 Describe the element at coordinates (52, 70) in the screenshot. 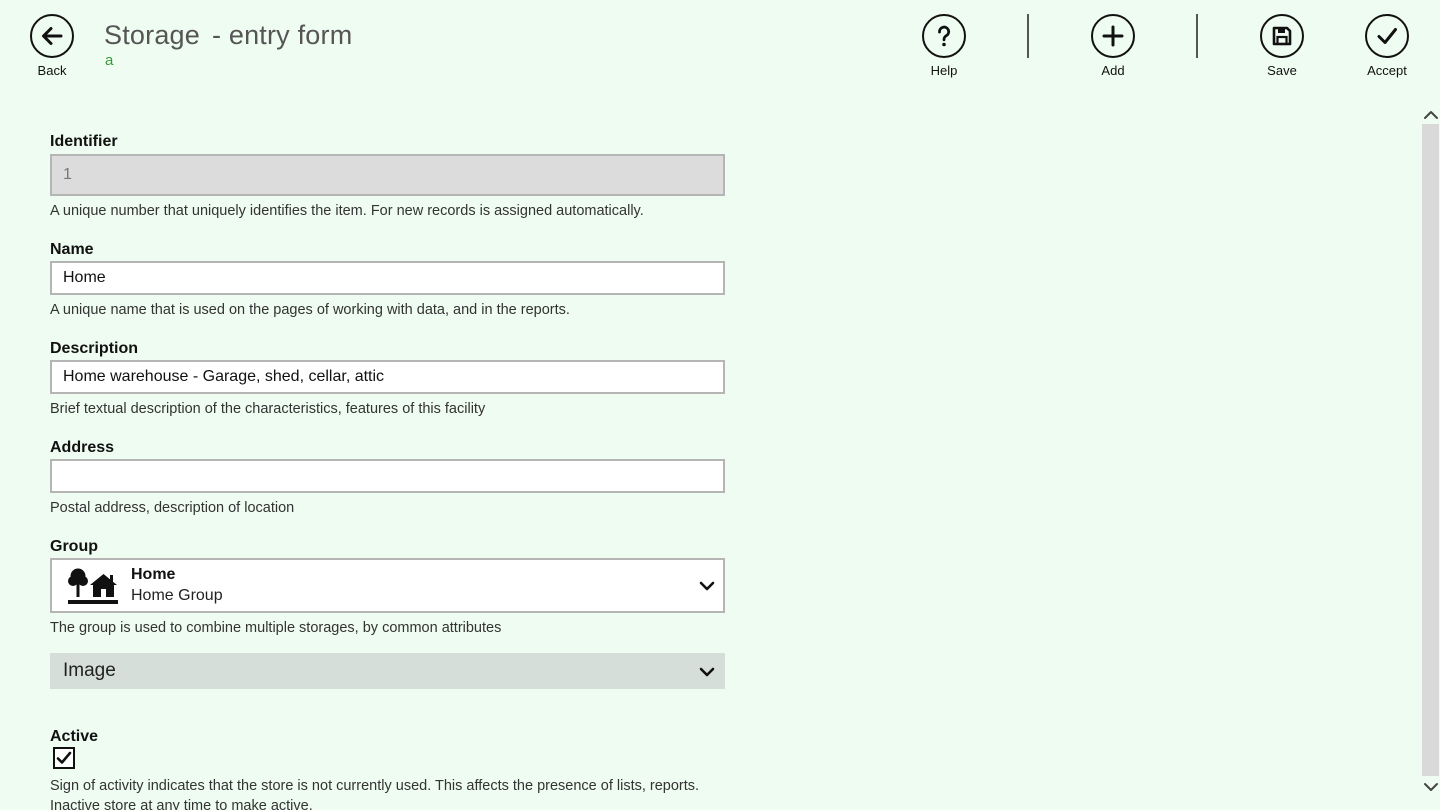

I see `back-label: Back` at that location.